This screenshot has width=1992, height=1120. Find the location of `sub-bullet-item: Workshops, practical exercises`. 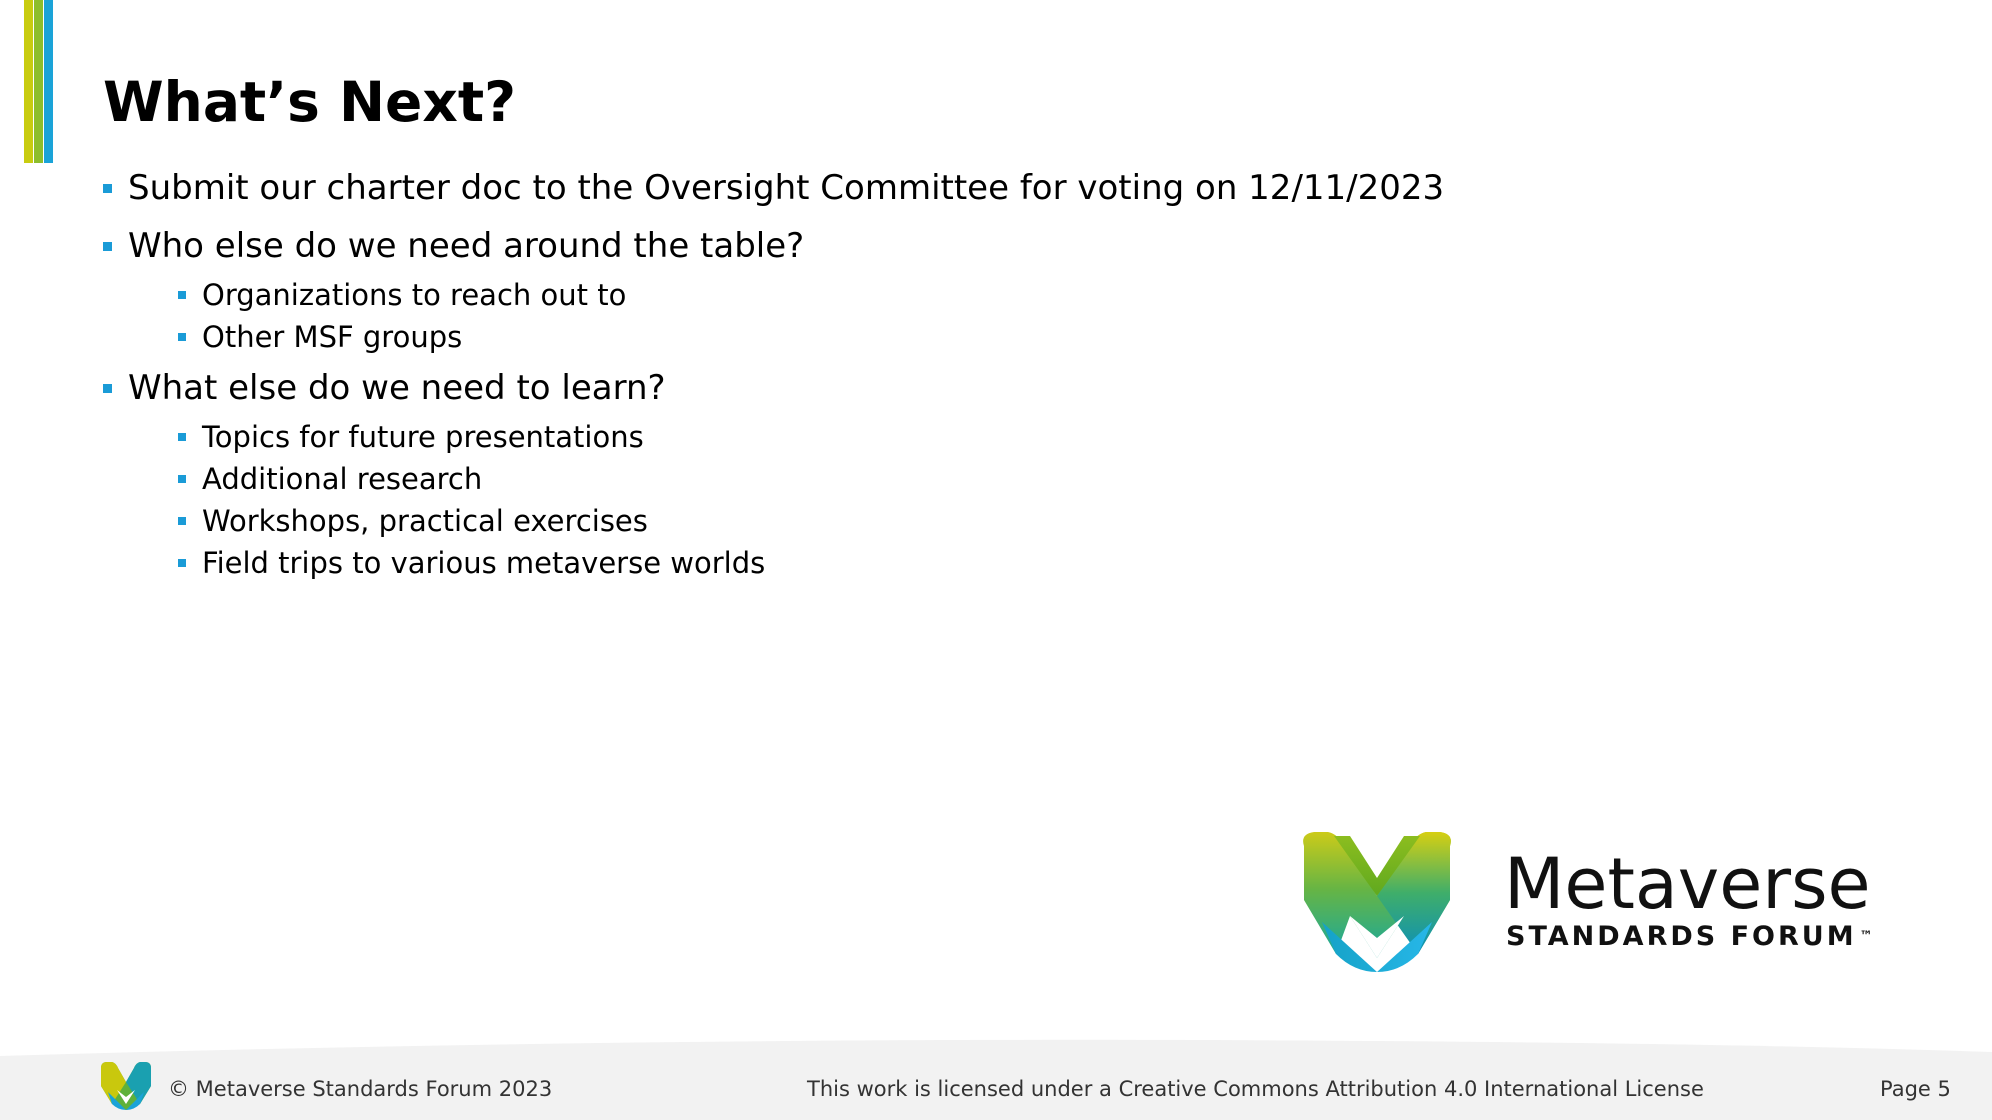

sub-bullet-item: Workshops, practical exercises is located at coordinates (990, 521).